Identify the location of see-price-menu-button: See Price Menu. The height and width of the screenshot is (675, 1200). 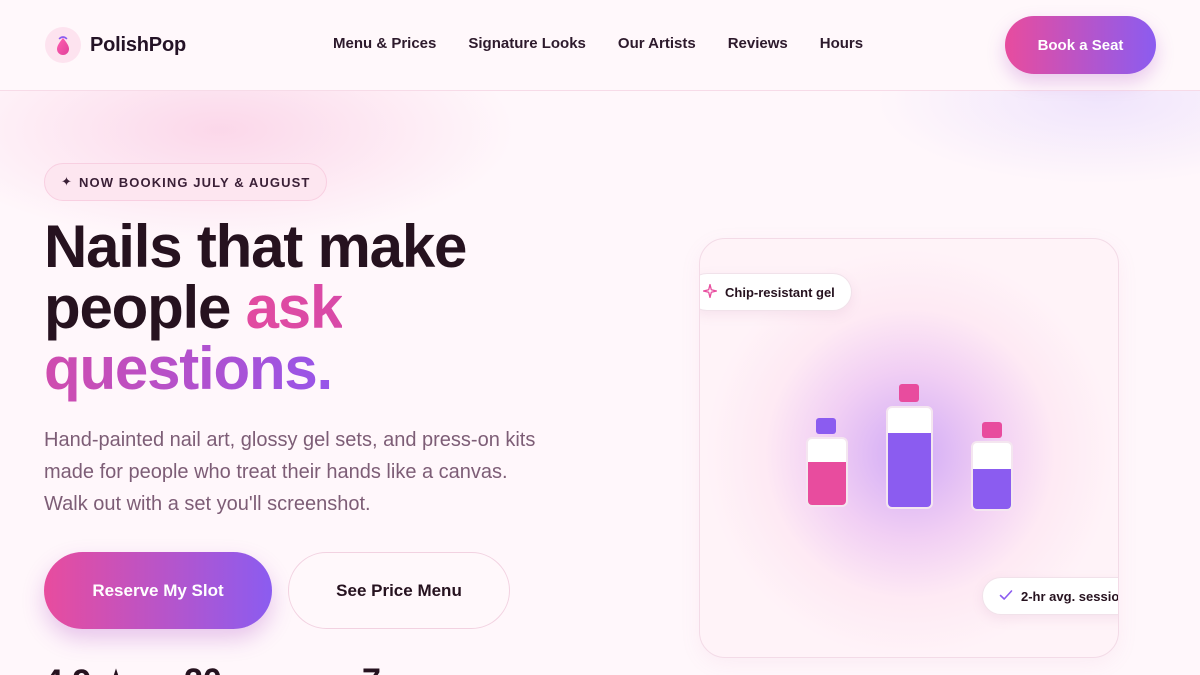
(399, 590).